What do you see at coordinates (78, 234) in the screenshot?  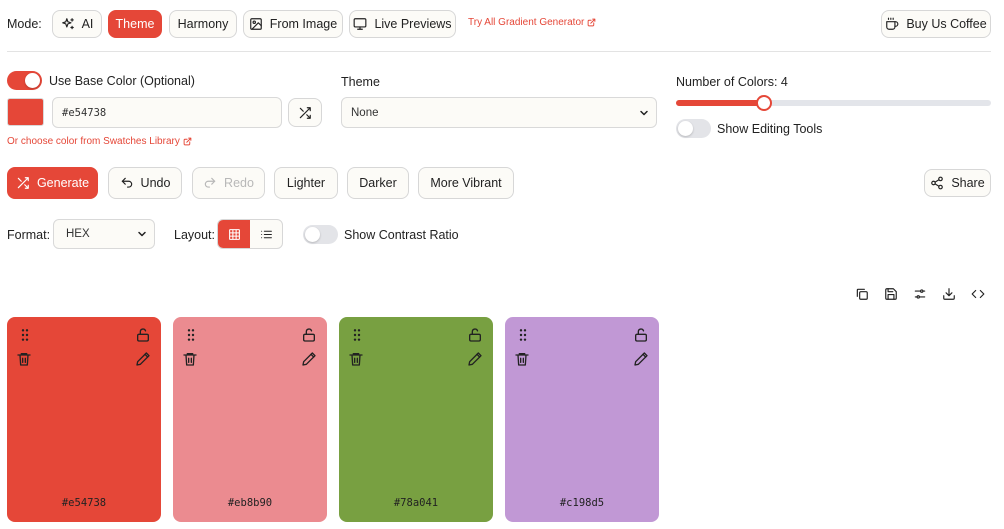 I see `format-selected-value: HEX` at bounding box center [78, 234].